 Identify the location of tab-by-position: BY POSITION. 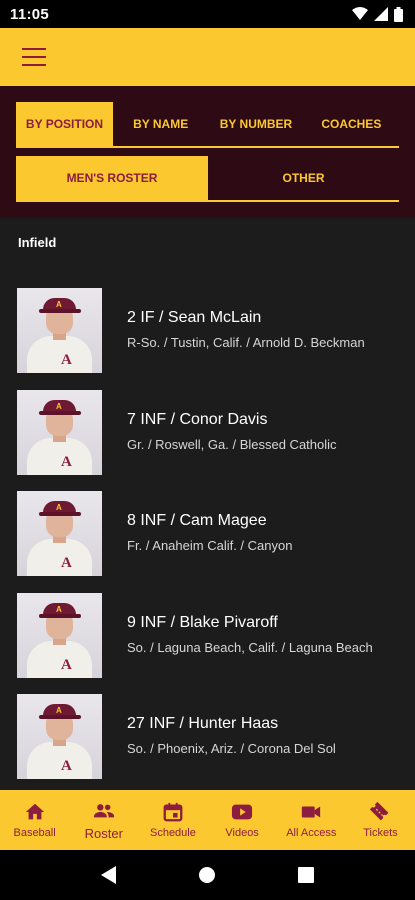
(64, 124).